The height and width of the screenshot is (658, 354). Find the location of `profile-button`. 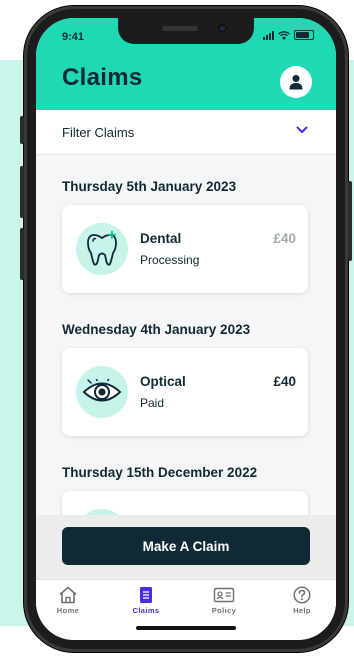

profile-button is located at coordinates (296, 82).